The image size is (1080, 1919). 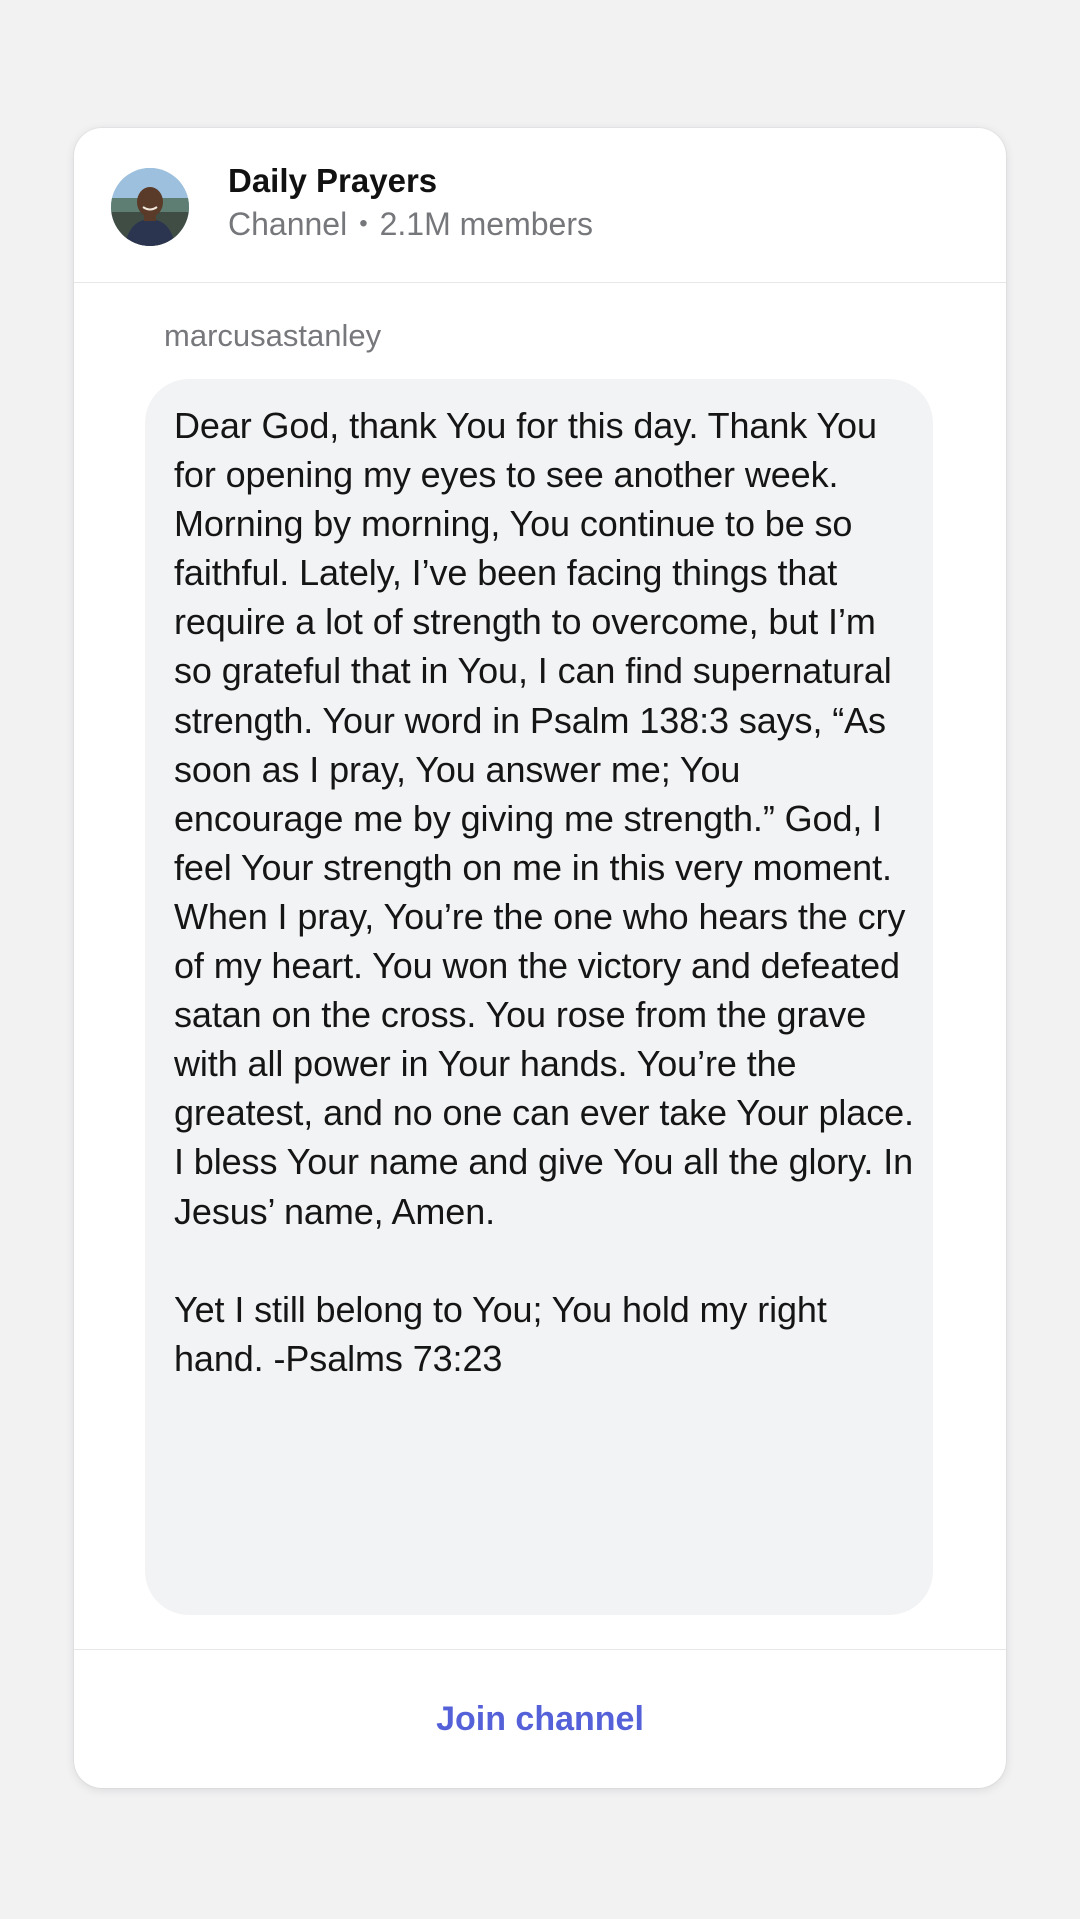 What do you see at coordinates (486, 224) in the screenshot?
I see `member-count: 2.1M members` at bounding box center [486, 224].